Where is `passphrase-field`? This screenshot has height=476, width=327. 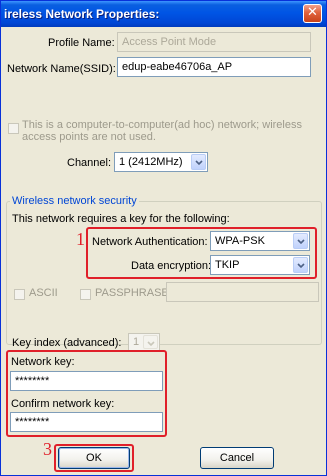
passphrase-field is located at coordinates (242, 292).